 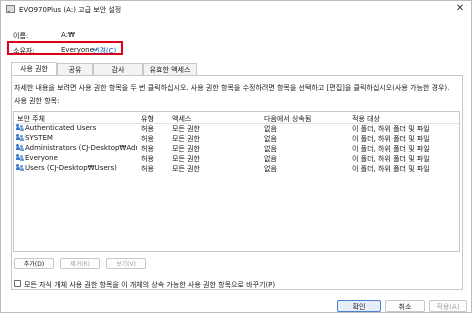 I want to click on window-title: EVO970Plus (A:) 고급 보안 설정, so click(x=70, y=10).